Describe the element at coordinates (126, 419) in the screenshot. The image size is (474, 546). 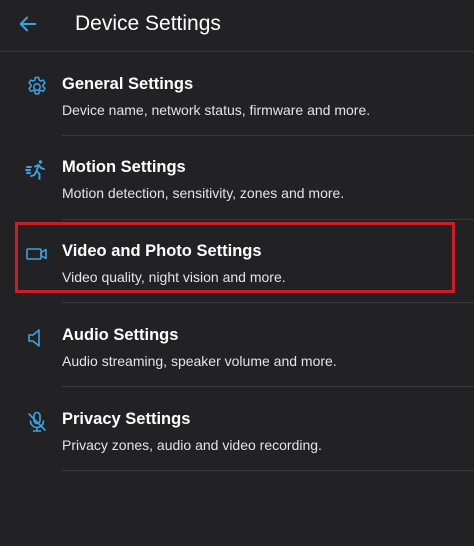
I see `settings-item-title: Privacy Settings` at that location.